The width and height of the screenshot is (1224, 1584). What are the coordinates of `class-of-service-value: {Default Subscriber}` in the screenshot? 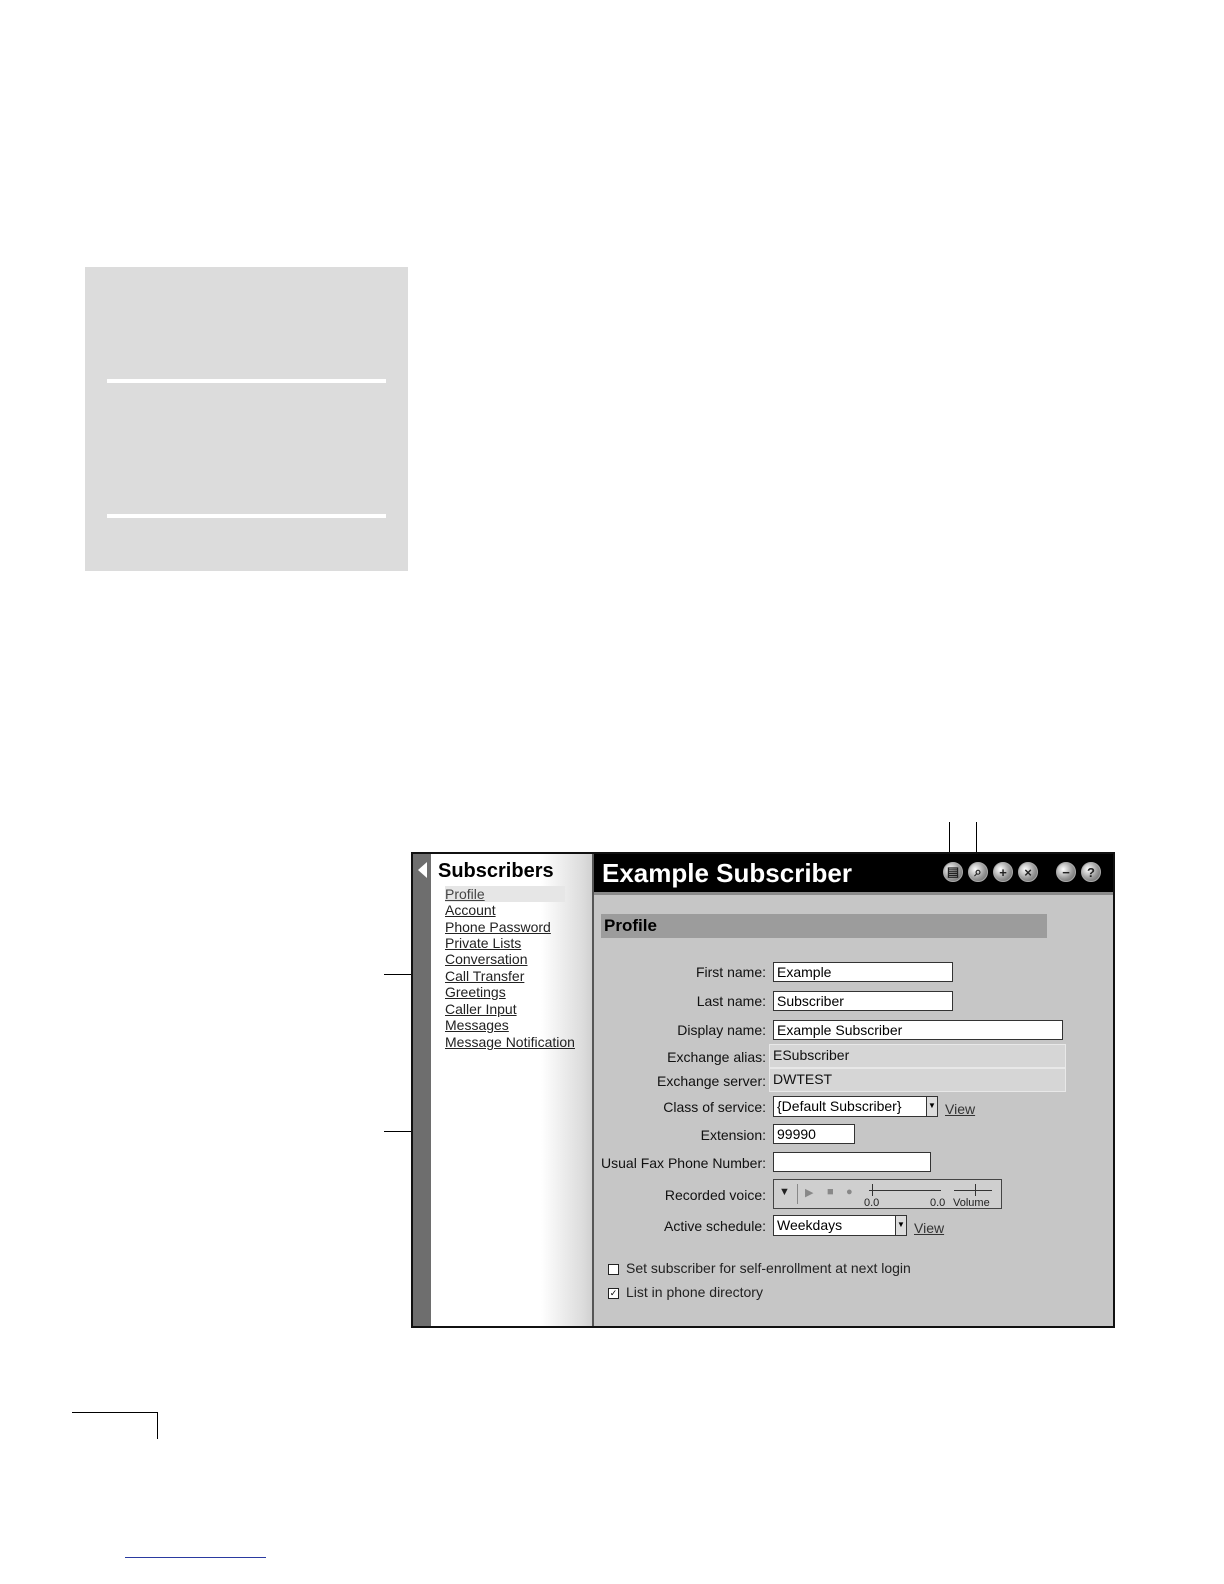 It's located at (839, 1106).